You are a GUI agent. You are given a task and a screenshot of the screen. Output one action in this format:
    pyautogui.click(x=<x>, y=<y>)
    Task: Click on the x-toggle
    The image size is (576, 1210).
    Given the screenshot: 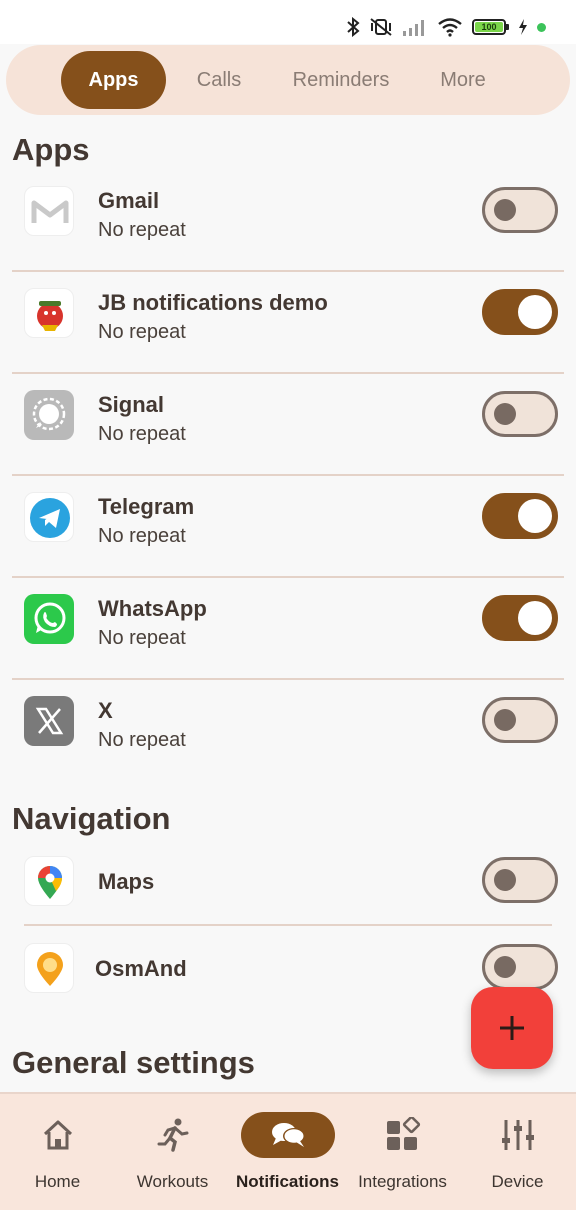 What is the action you would take?
    pyautogui.click(x=520, y=720)
    